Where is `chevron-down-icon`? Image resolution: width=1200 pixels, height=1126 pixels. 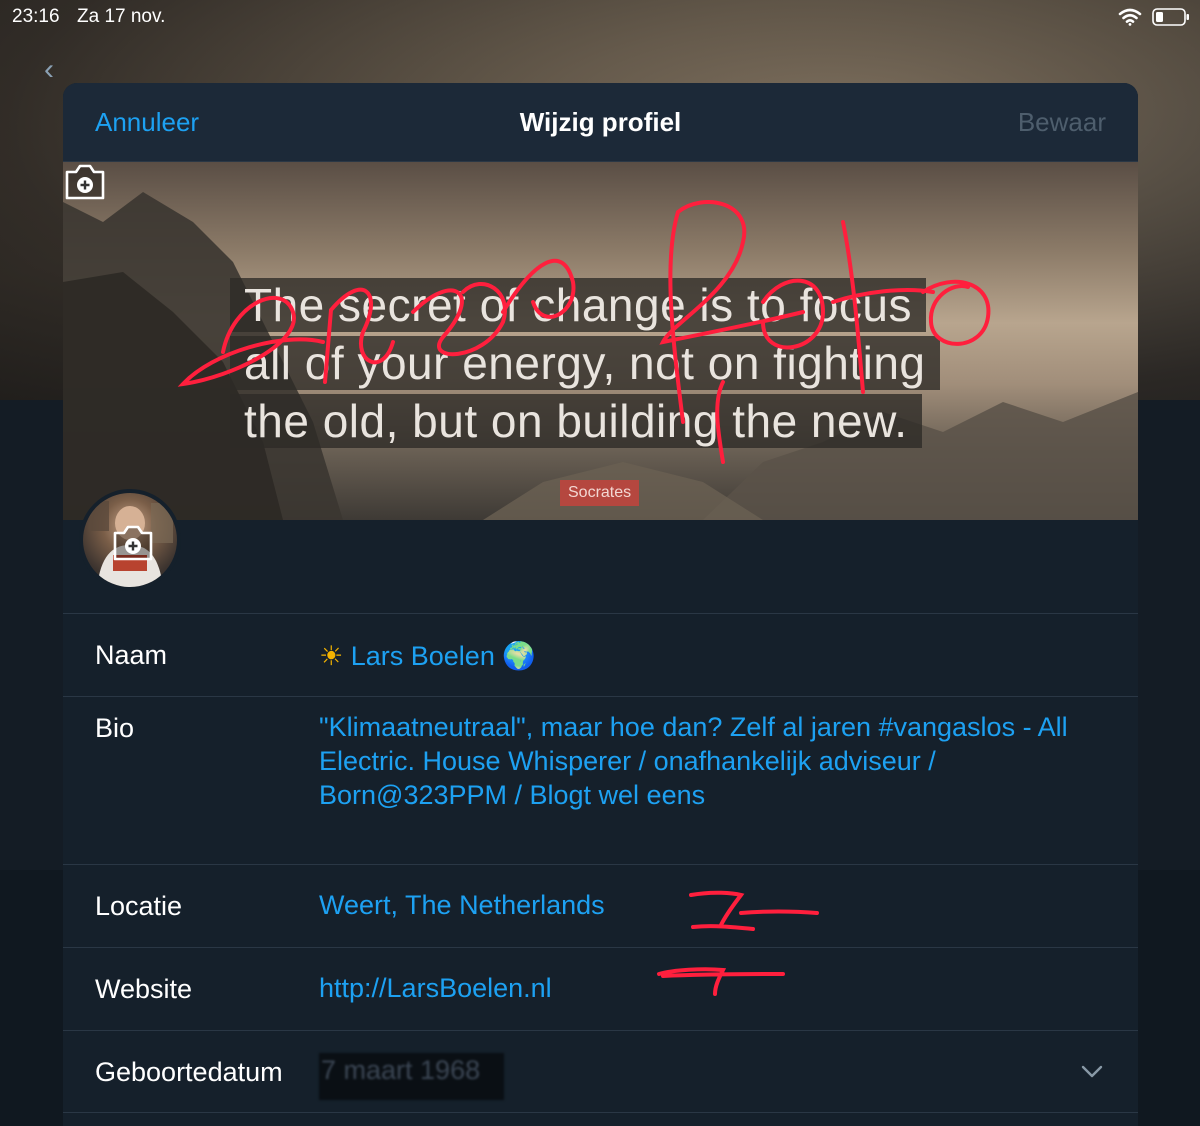 chevron-down-icon is located at coordinates (1092, 1072).